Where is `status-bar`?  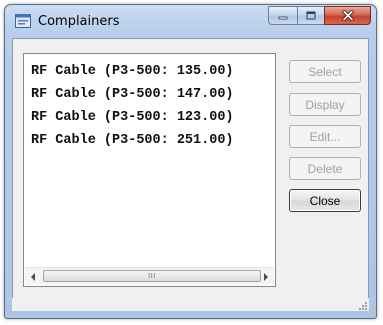 status-bar is located at coordinates (190, 304).